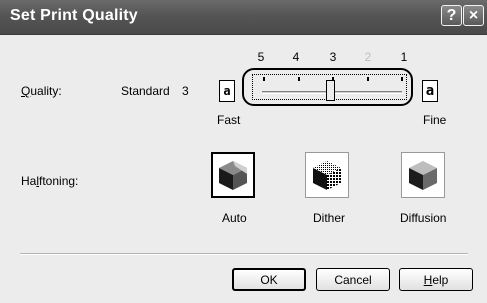 This screenshot has width=487, height=303. I want to click on fine-label: Fine, so click(435, 120).